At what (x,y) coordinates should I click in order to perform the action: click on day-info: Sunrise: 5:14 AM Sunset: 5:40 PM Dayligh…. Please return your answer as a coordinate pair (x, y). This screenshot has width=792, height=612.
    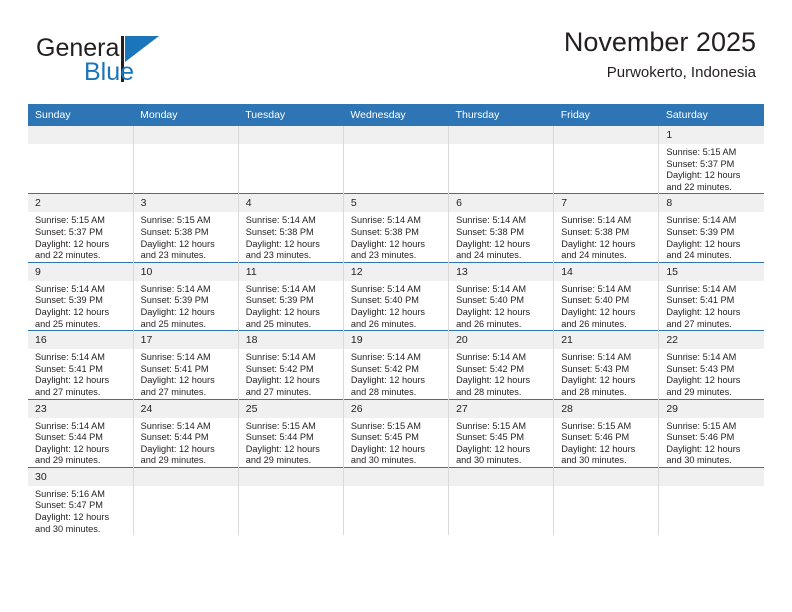
    Looking at the image, I should click on (501, 305).